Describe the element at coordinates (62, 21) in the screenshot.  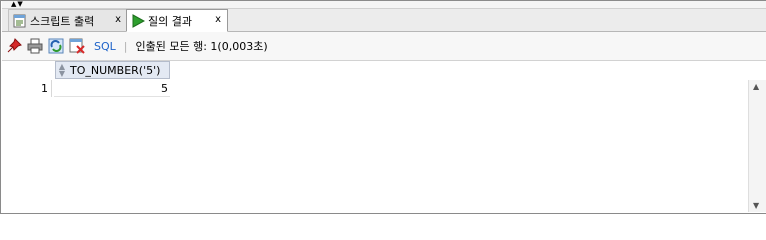
I see `tab-script-output-label: 스크립트 출력` at that location.